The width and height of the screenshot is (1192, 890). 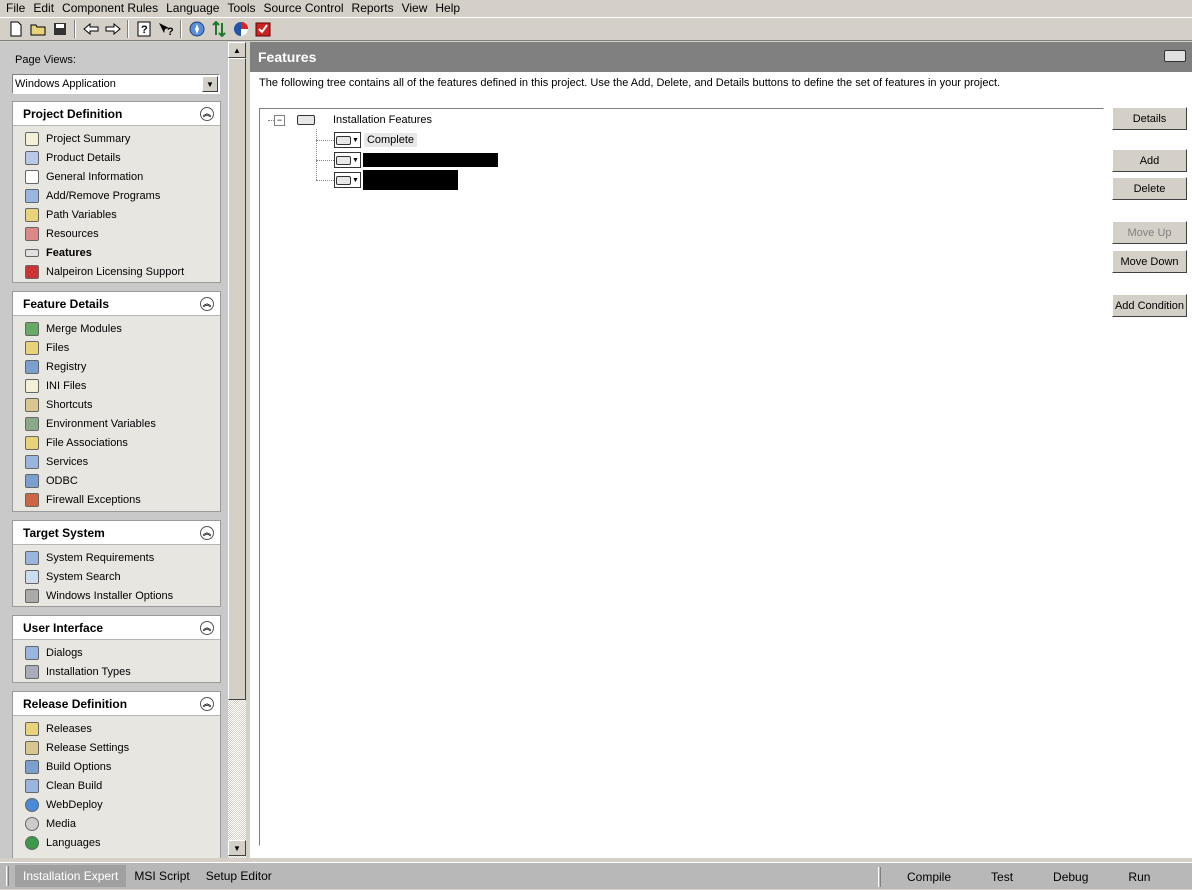 I want to click on left-scrollbar: ▲ ▼, so click(x=237, y=450).